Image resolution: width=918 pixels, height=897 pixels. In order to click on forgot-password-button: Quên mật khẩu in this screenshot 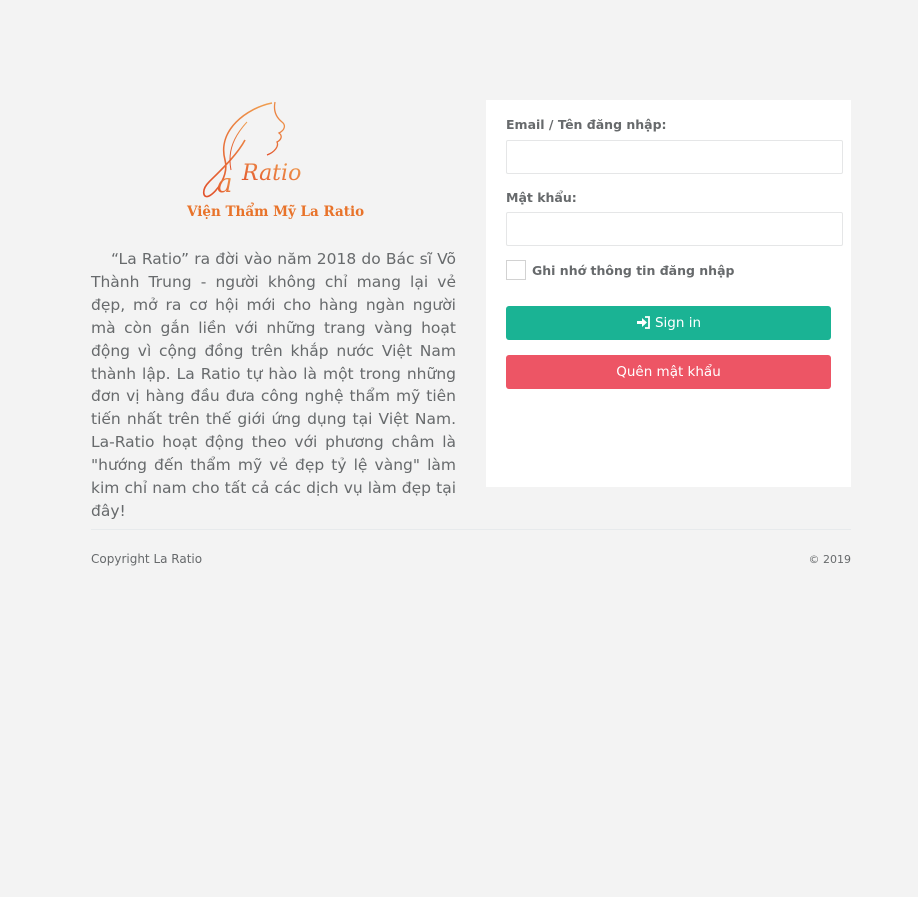, I will do `click(668, 372)`.